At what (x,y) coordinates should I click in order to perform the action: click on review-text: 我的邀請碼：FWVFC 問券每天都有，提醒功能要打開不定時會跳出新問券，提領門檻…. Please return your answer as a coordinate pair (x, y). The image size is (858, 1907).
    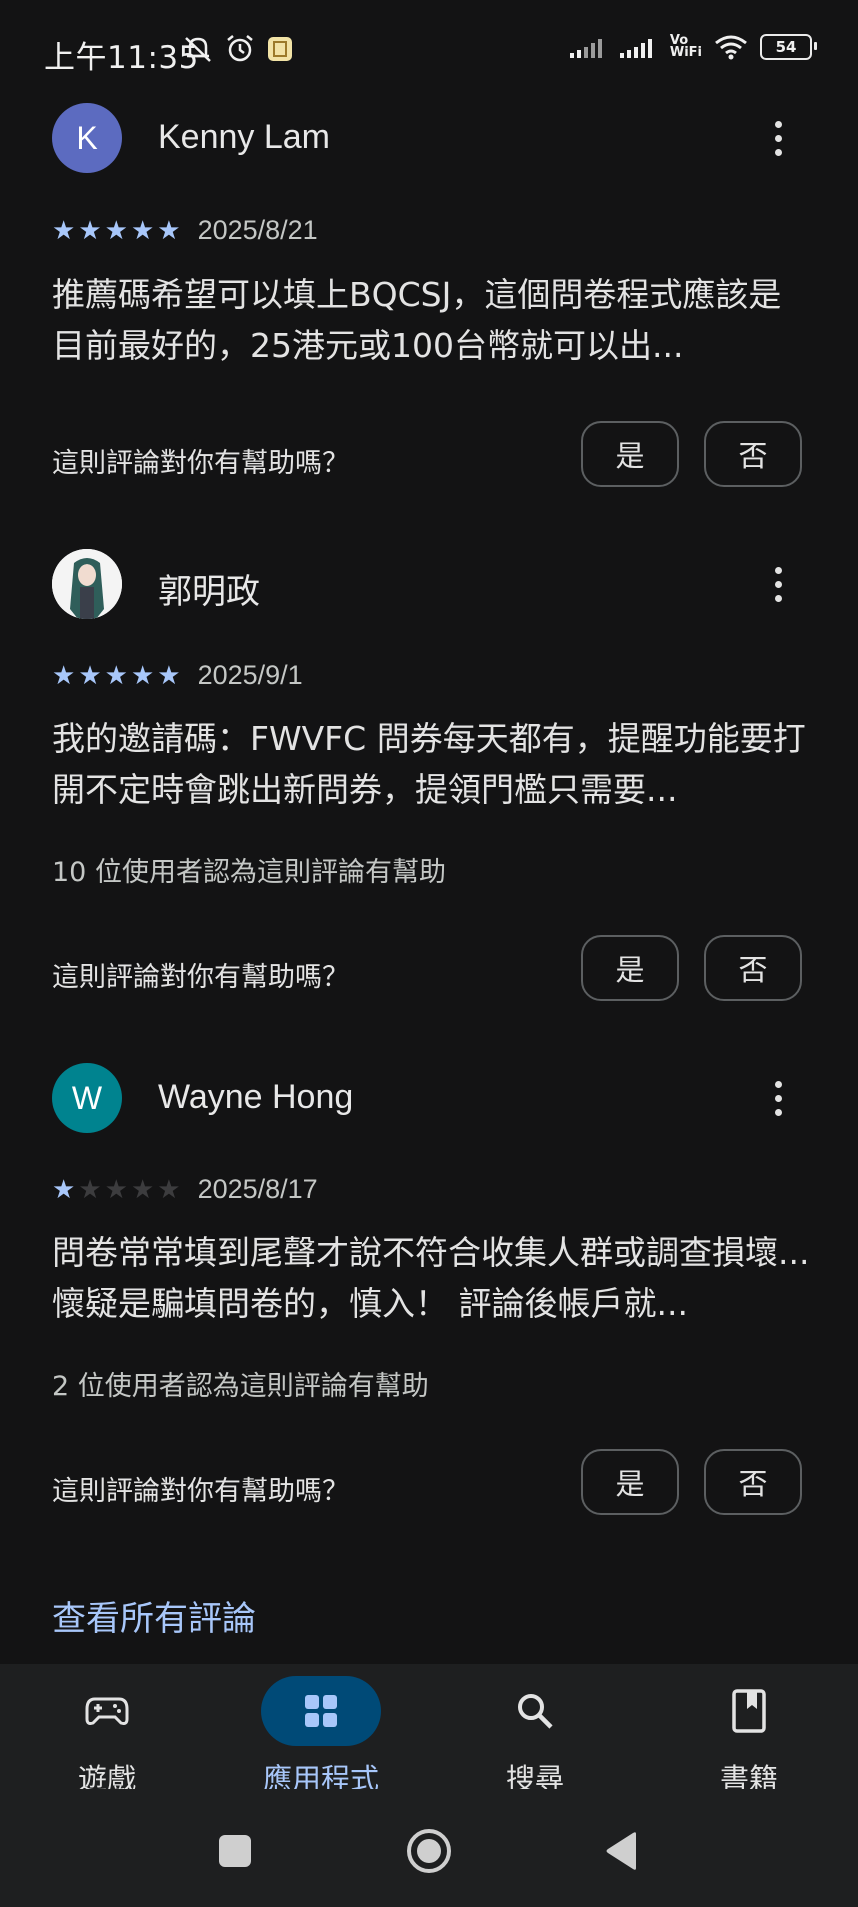
    Looking at the image, I should click on (432, 764).